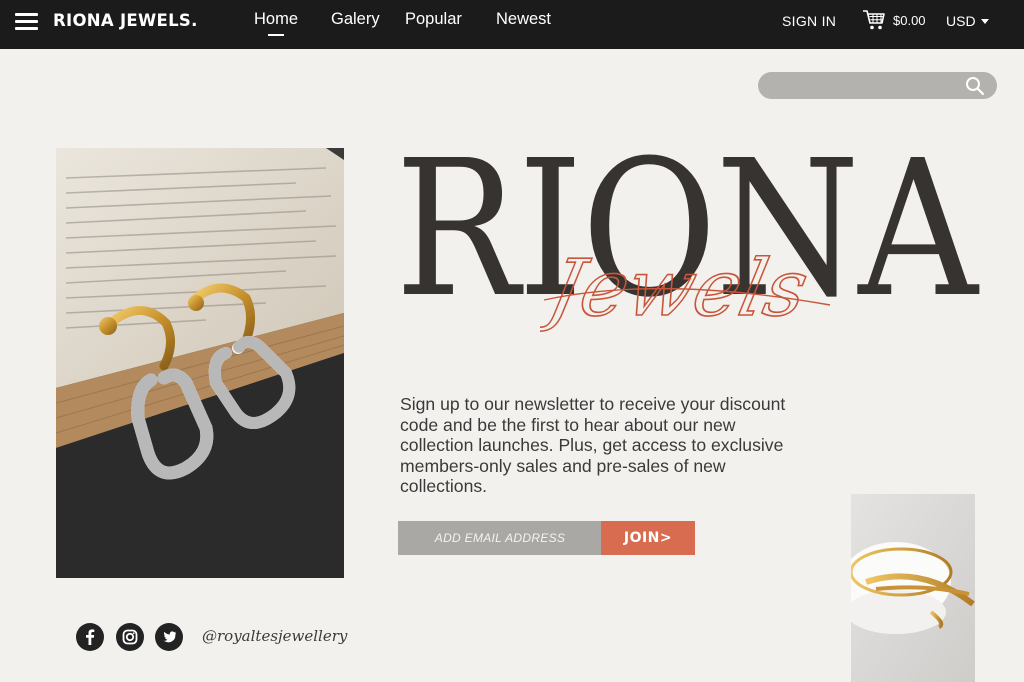 Image resolution: width=1024 pixels, height=682 pixels. What do you see at coordinates (874, 20) in the screenshot?
I see `shopping-cart-icon` at bounding box center [874, 20].